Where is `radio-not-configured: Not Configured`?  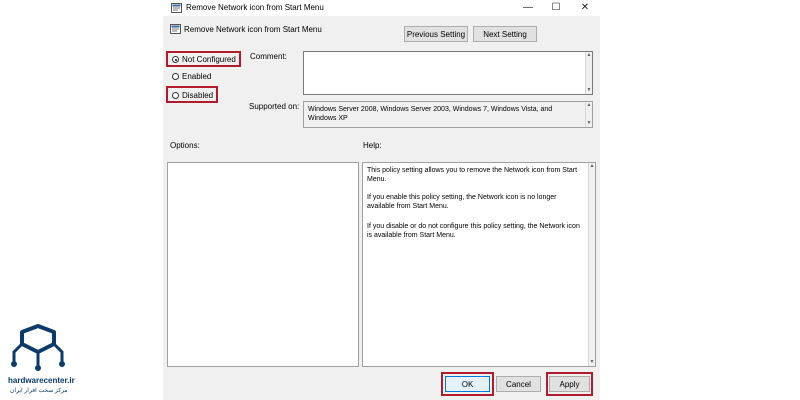
radio-not-configured: Not Configured is located at coordinates (204, 59).